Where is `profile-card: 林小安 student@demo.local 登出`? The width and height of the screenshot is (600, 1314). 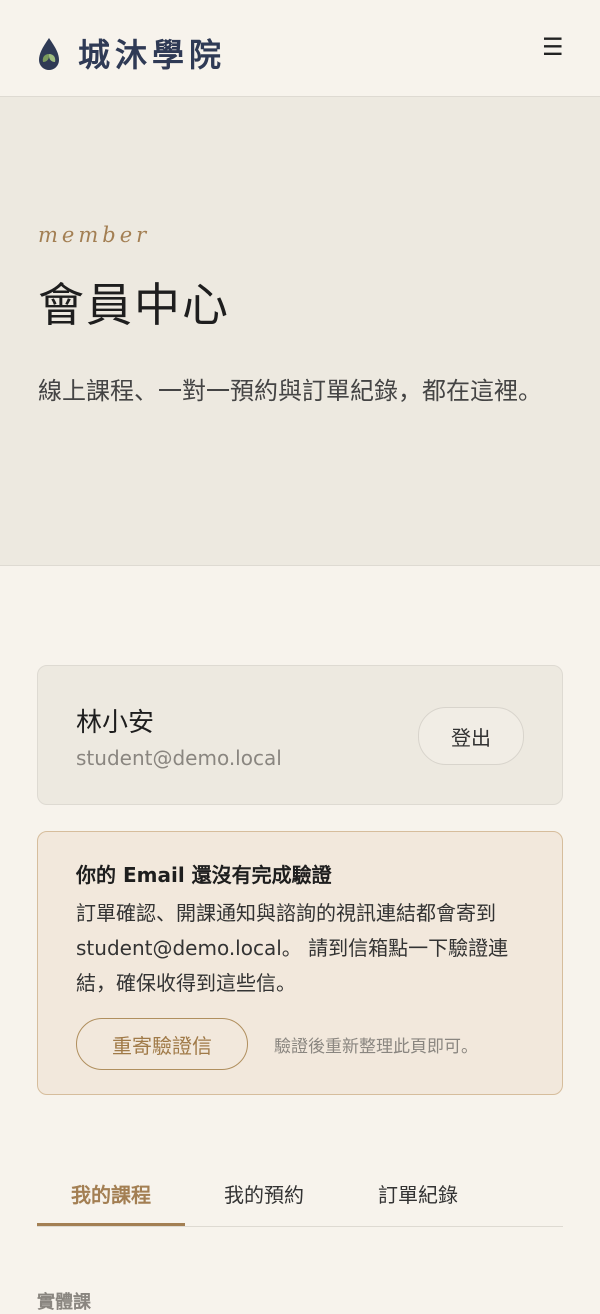
profile-card: 林小安 student@demo.local 登出 is located at coordinates (300, 735).